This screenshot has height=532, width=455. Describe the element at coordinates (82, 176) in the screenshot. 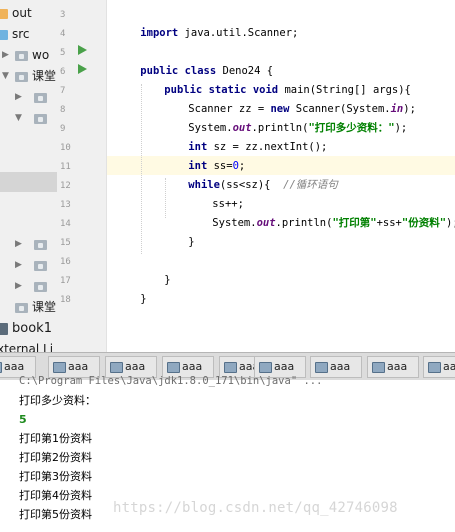

I see `editor-gutter: 3 4 5 6 7 8 9 10 11 12 13 14 15 16 17 18` at that location.